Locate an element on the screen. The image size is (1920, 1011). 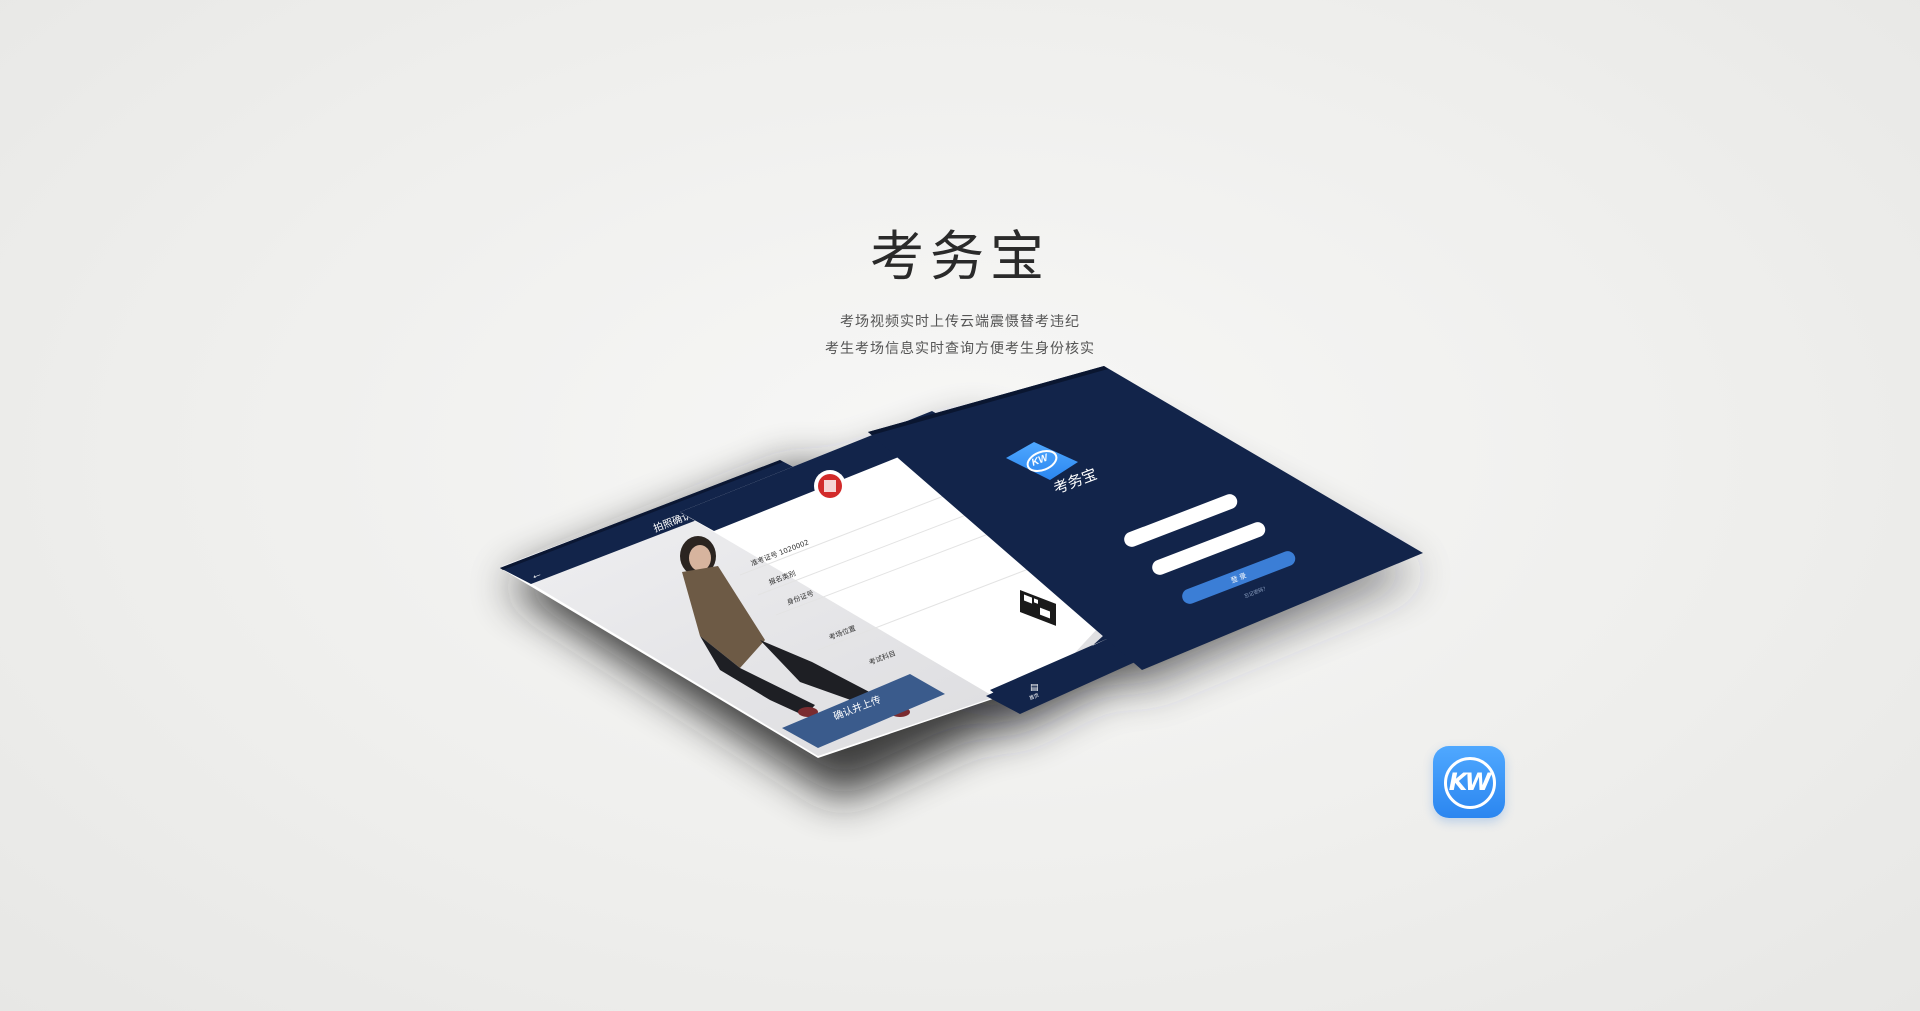
logo-monogram: KW is located at coordinates (1469, 782).